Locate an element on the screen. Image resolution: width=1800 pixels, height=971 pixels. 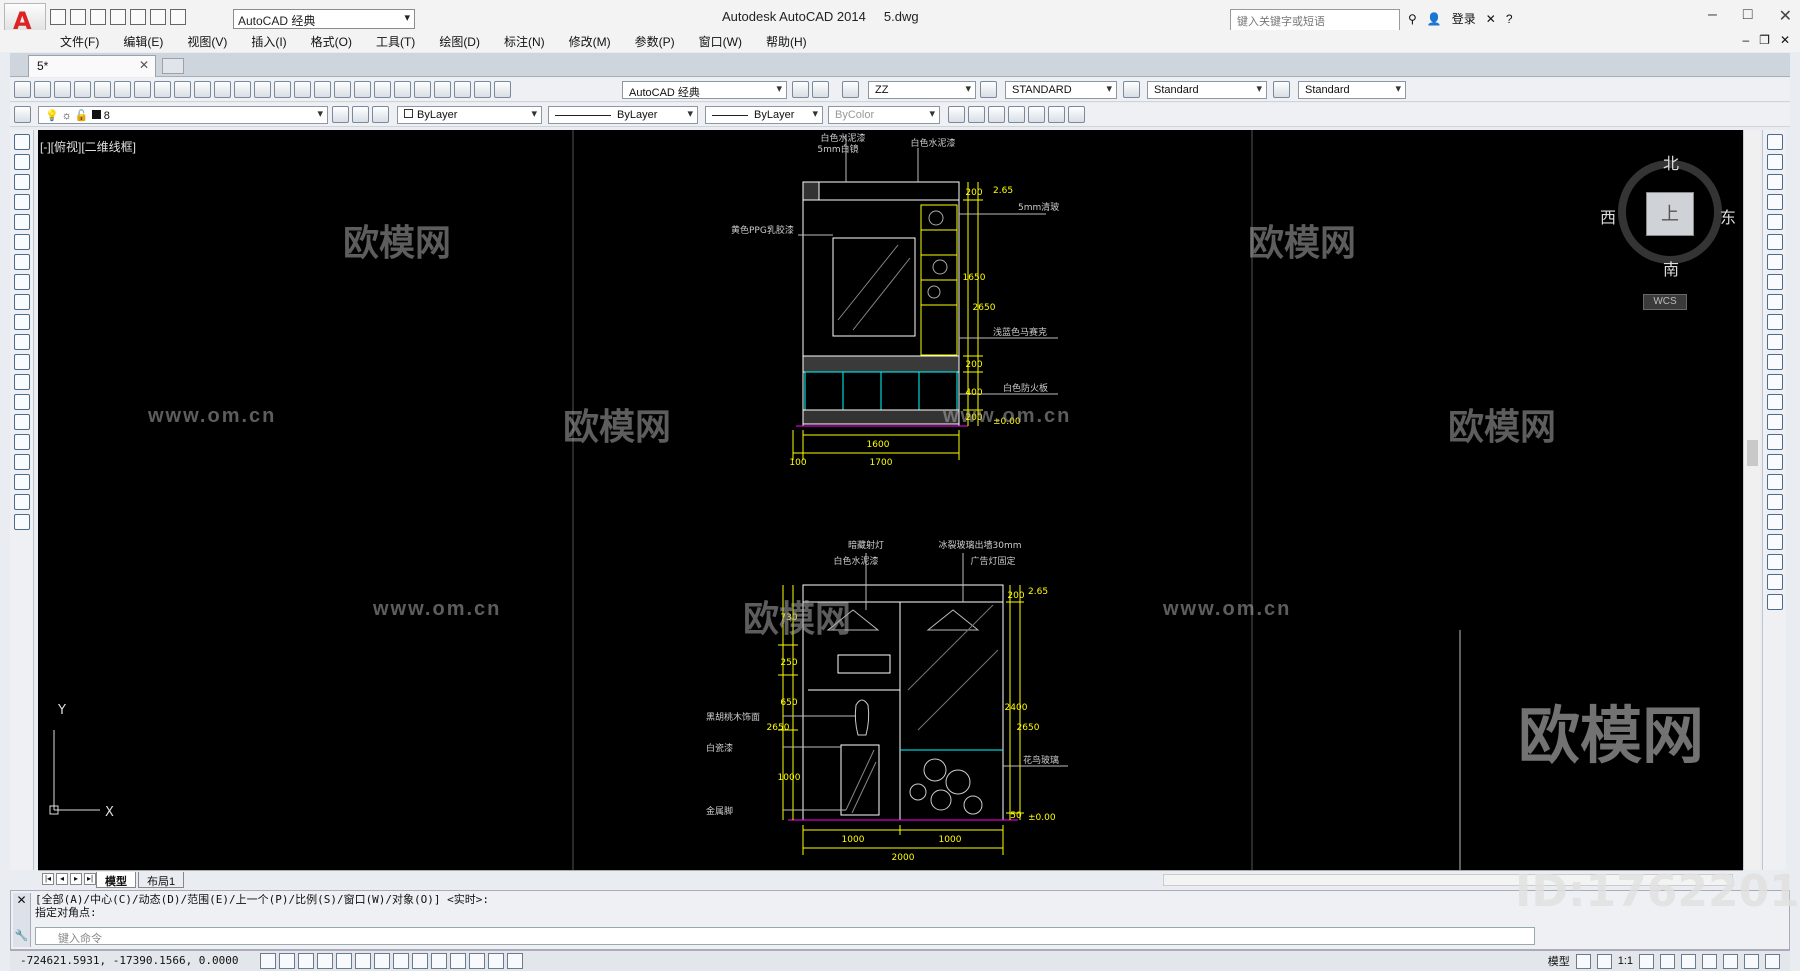
quickcalc-icon is located at coordinates (482, 89).